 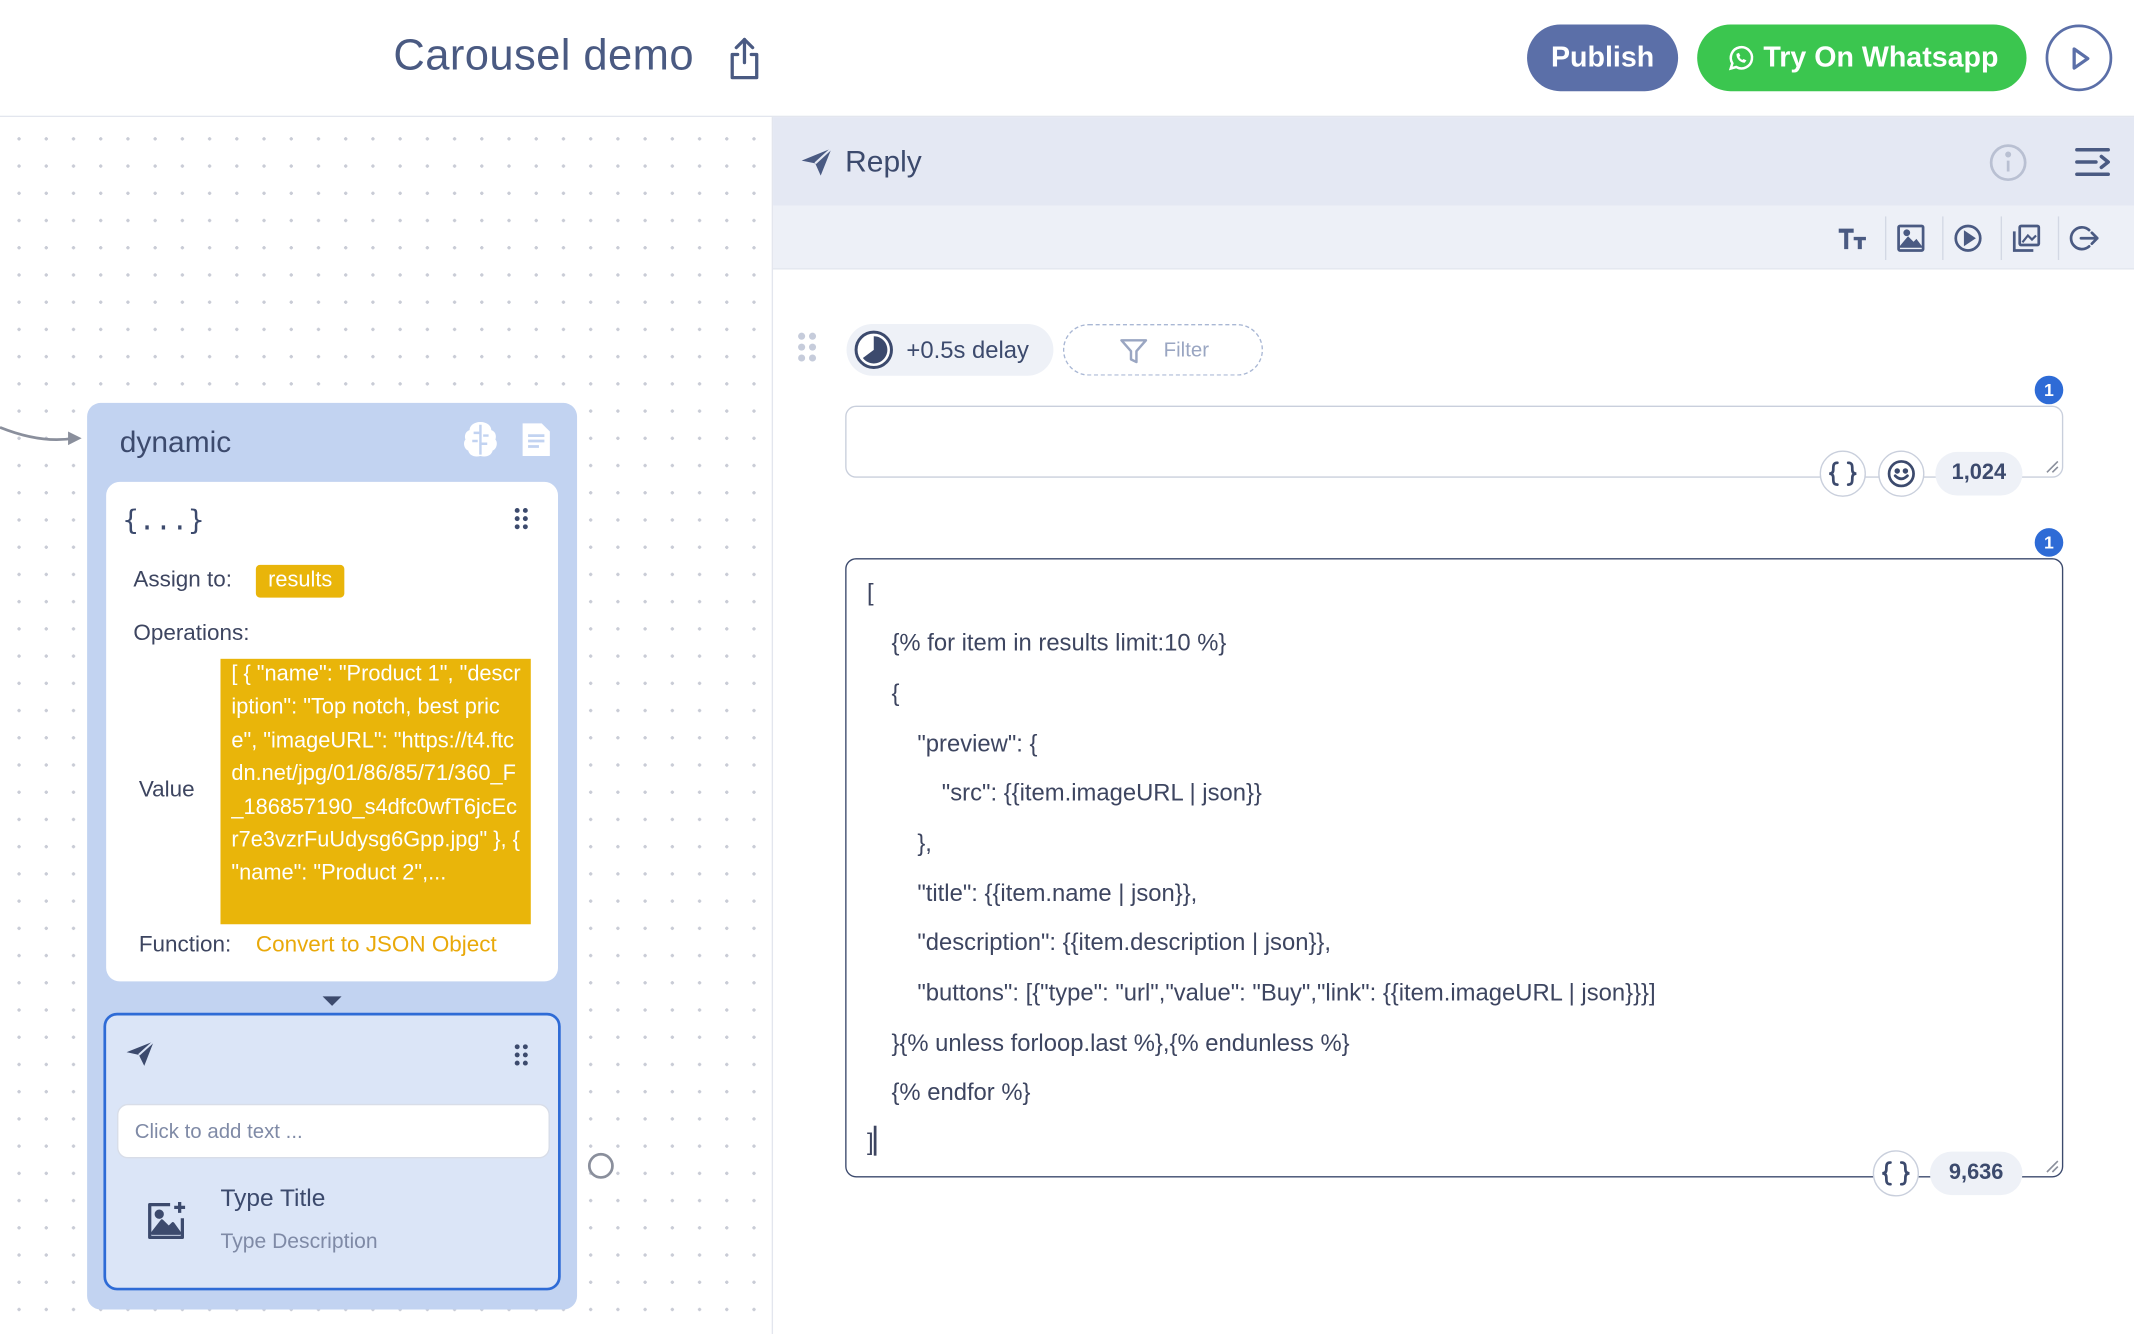 I want to click on flow-title: Carousel demo, so click(x=543, y=55).